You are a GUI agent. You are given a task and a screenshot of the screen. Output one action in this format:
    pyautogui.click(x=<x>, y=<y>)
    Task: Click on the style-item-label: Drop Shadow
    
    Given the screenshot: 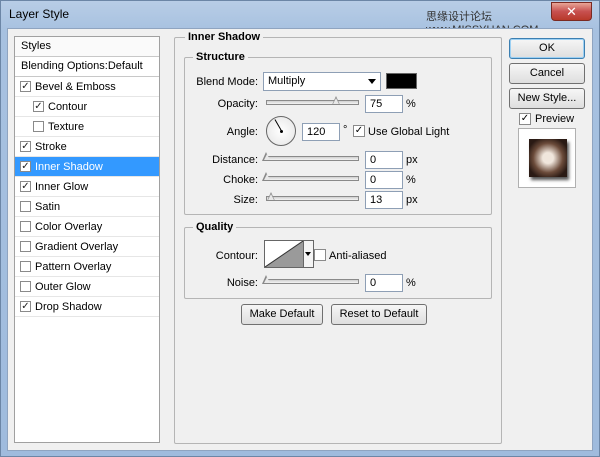 What is the action you would take?
    pyautogui.click(x=68, y=307)
    